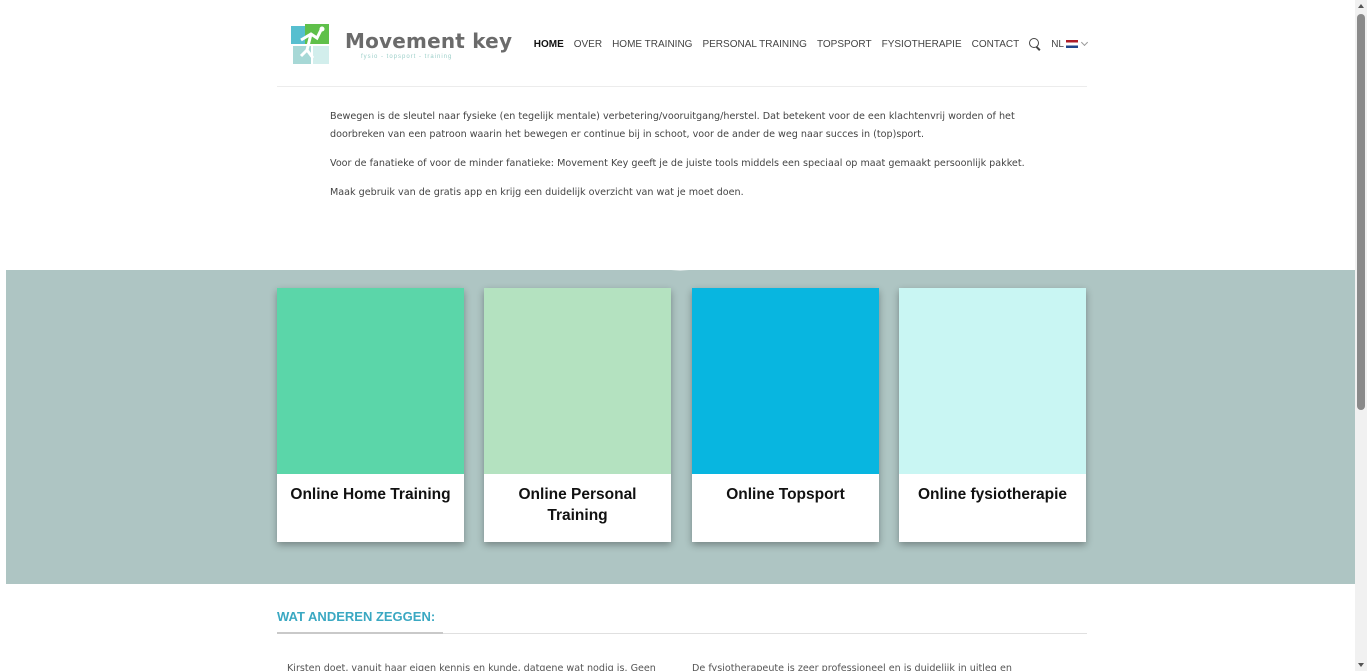 This screenshot has width=1367, height=671. I want to click on card-home-training: Online Home Training, so click(370, 415).